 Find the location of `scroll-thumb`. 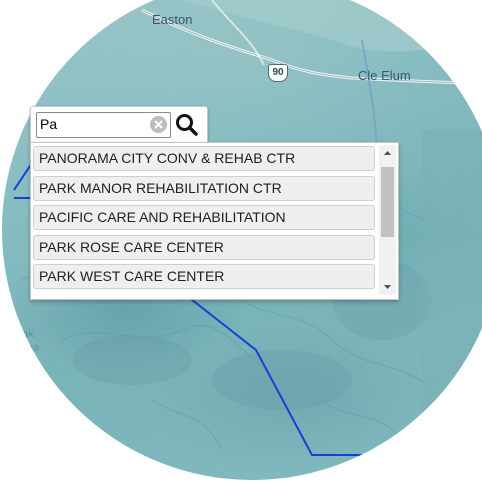

scroll-thumb is located at coordinates (387, 202).